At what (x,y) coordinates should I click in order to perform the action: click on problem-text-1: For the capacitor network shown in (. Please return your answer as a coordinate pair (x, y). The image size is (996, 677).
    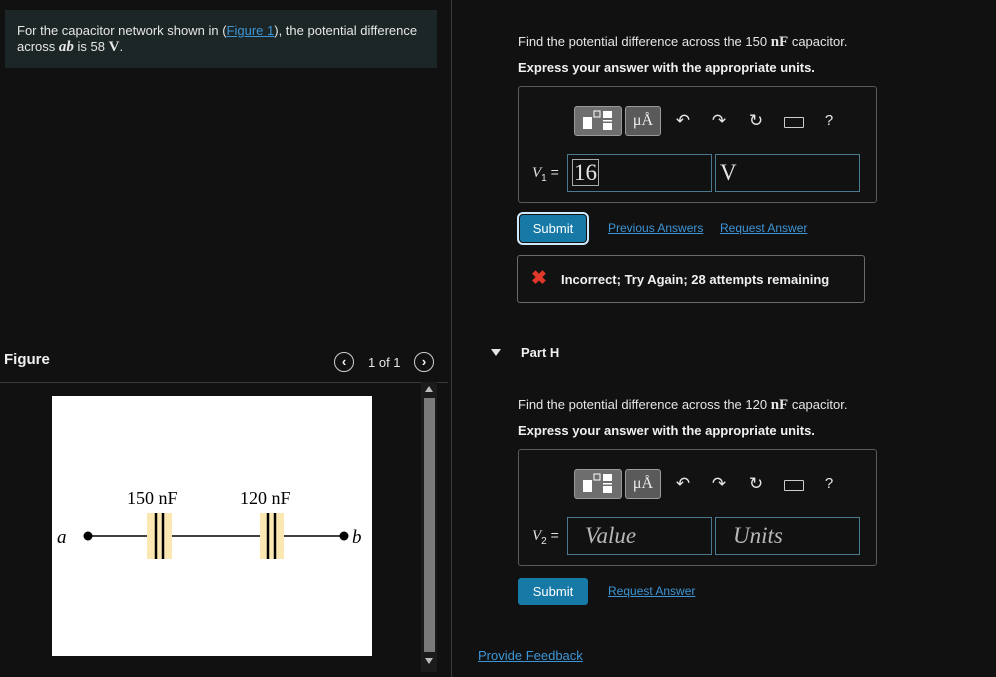
    Looking at the image, I should click on (122, 30).